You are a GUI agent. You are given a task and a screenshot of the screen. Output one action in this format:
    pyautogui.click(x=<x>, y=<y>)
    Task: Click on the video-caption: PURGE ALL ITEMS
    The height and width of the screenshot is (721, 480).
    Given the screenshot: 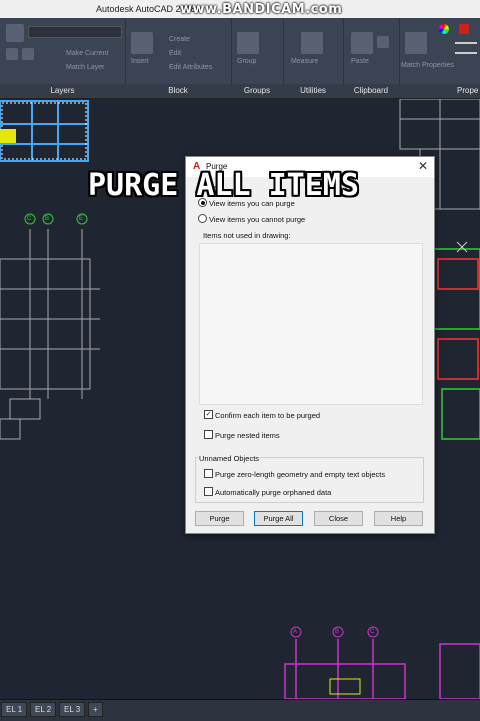 What is the action you would take?
    pyautogui.click(x=223, y=185)
    